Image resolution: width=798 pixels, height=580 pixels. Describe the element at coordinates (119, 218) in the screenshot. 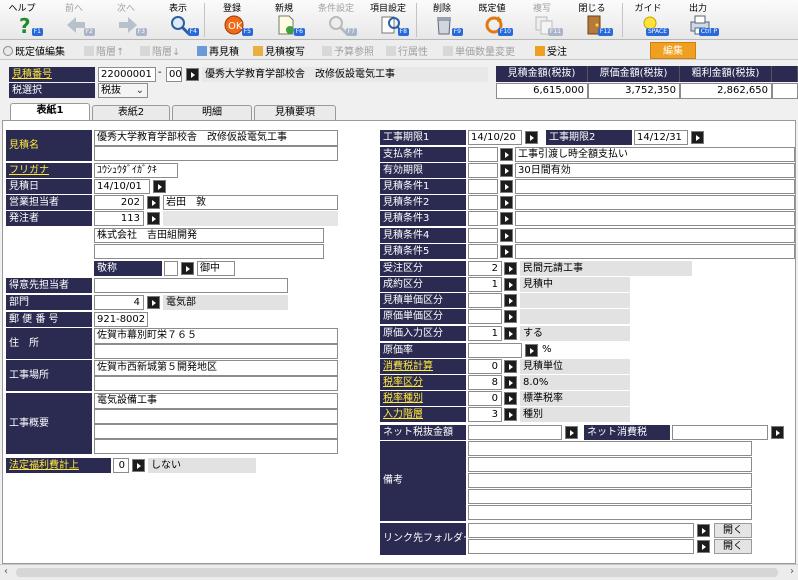

I see `orderer-code-field: 113` at that location.